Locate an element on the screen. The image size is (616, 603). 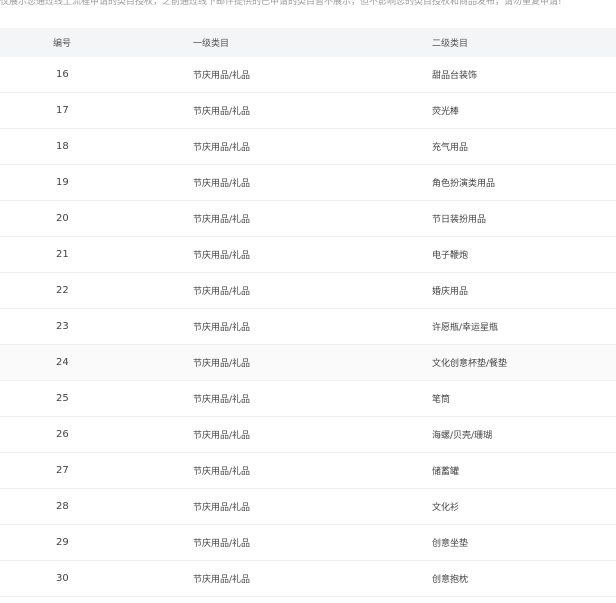
cell-level2: 创意坐垫 is located at coordinates (450, 544).